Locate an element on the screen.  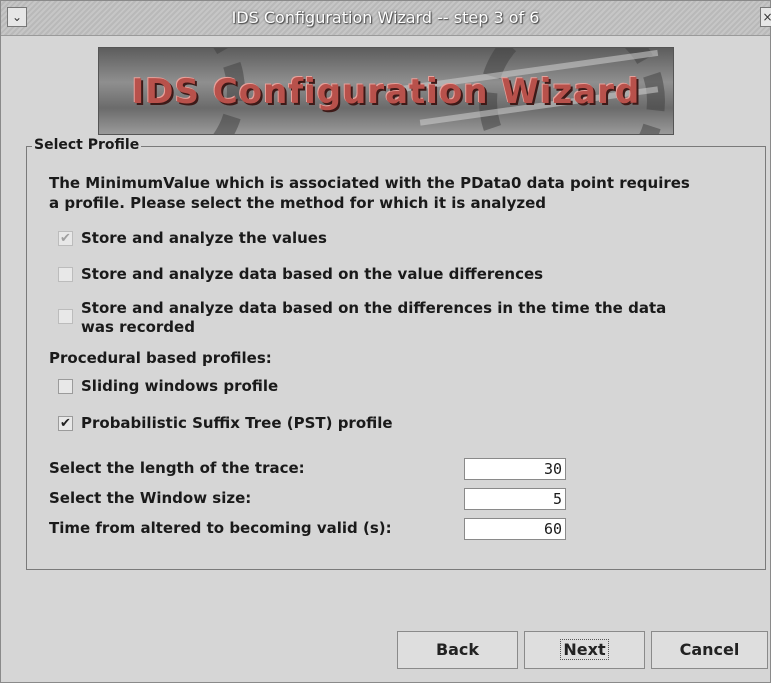
cancel-button: Cancel is located at coordinates (709, 650).